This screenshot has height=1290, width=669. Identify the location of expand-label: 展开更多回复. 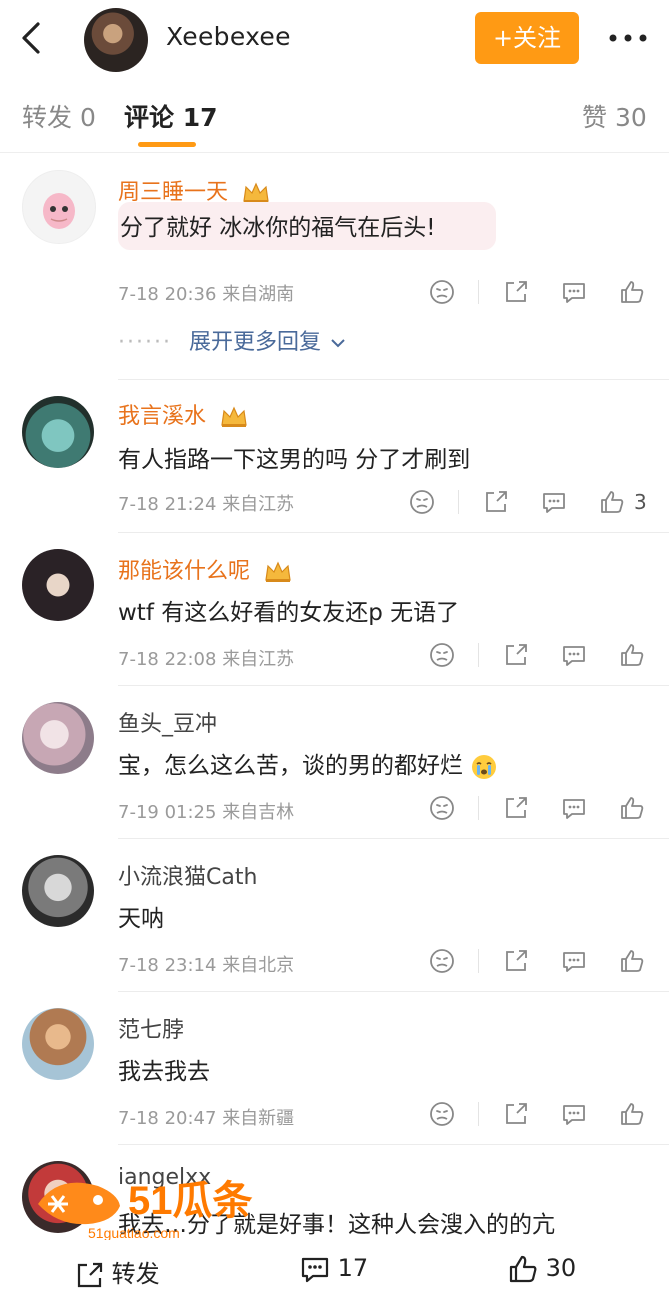
(255, 342).